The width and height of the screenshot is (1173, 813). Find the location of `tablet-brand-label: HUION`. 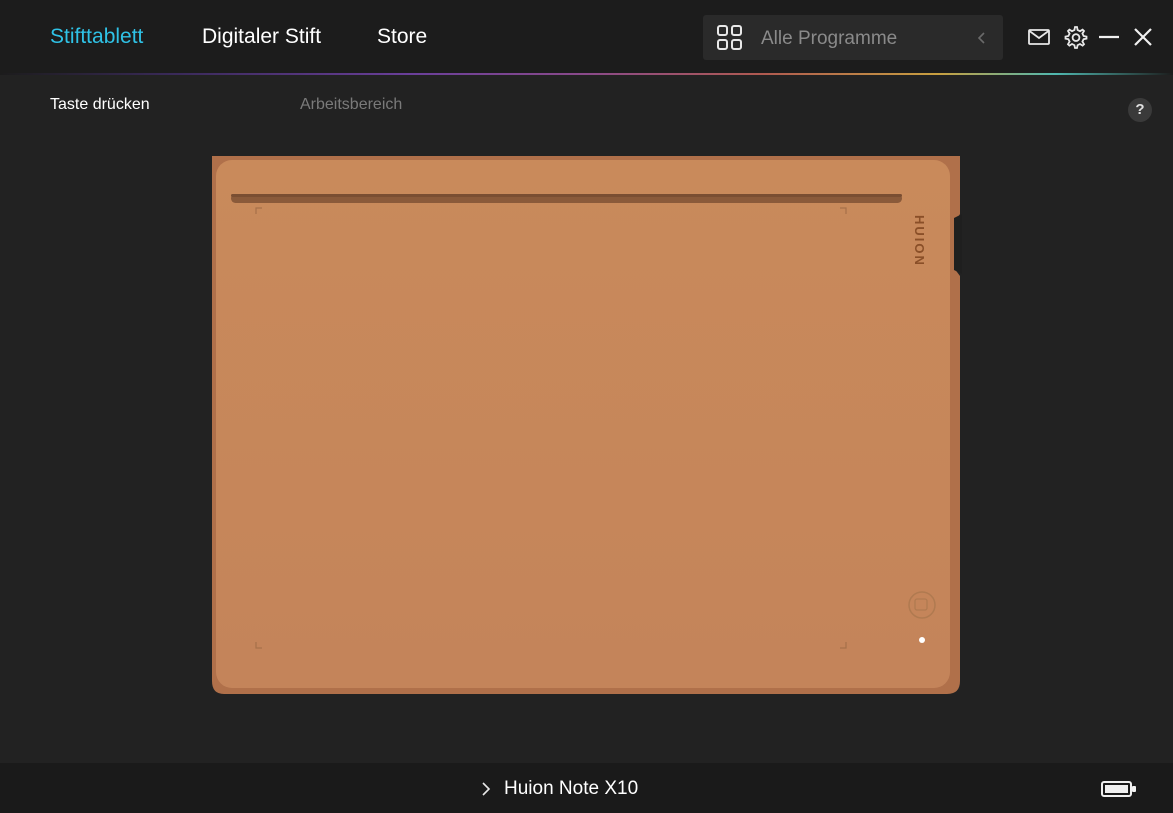

tablet-brand-label: HUION is located at coordinates (919, 241).